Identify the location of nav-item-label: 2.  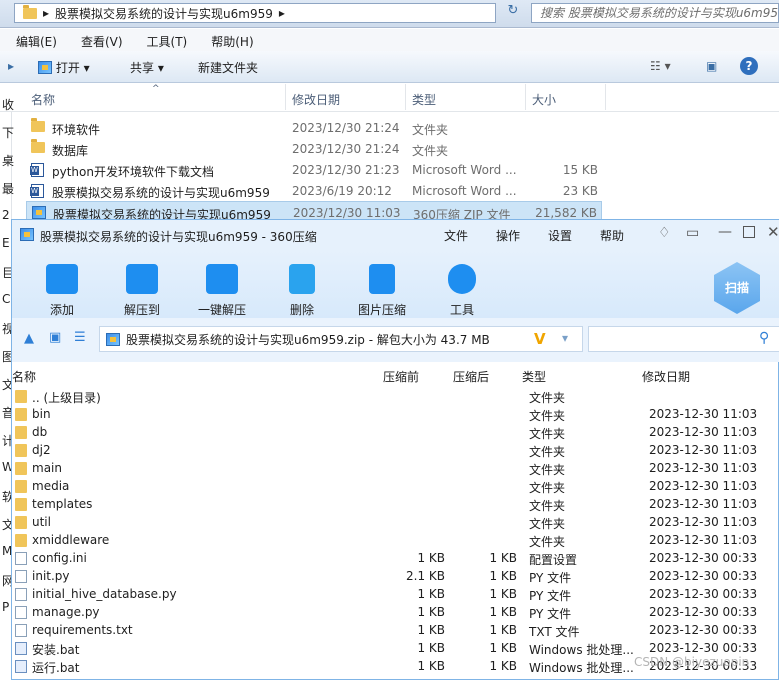
(6, 215).